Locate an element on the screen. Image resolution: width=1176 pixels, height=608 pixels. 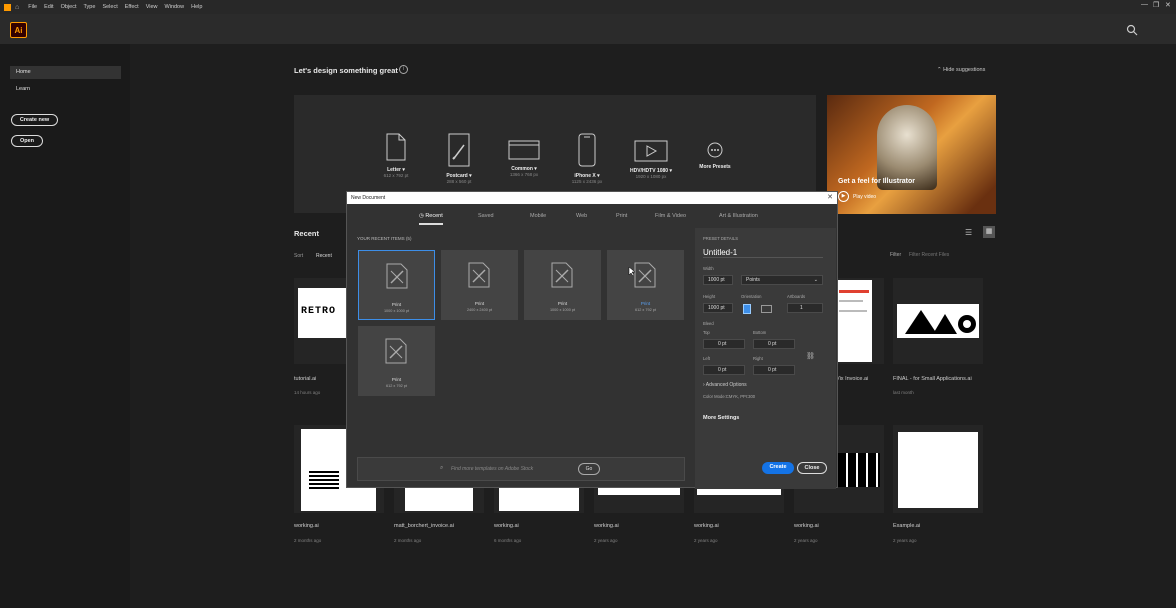
info-icon: i is located at coordinates (403, 69).